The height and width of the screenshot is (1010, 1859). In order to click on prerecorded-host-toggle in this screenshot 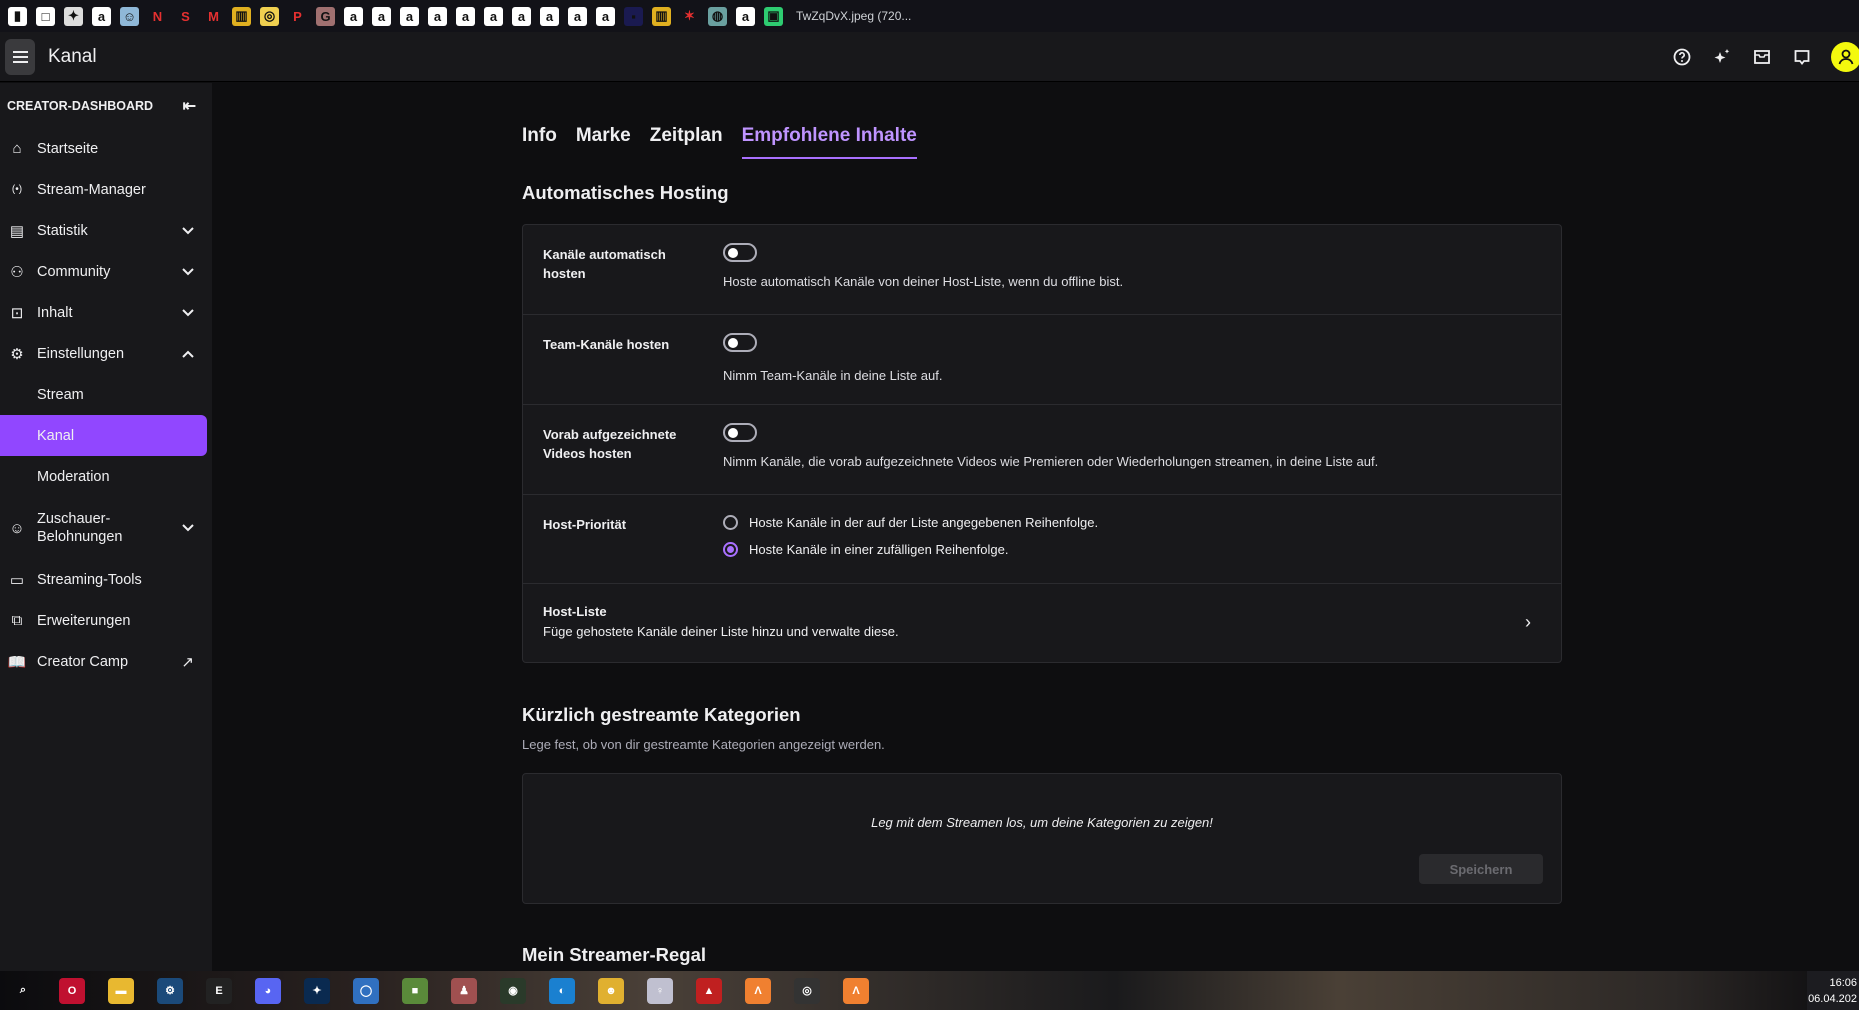, I will do `click(740, 432)`.